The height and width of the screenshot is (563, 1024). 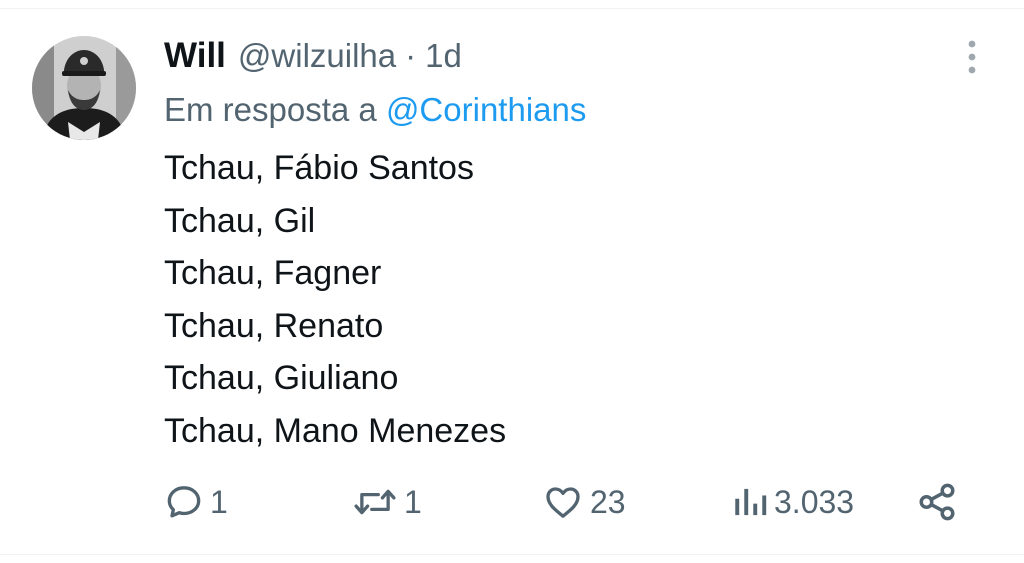 What do you see at coordinates (608, 501) in the screenshot?
I see `like-count: 23` at bounding box center [608, 501].